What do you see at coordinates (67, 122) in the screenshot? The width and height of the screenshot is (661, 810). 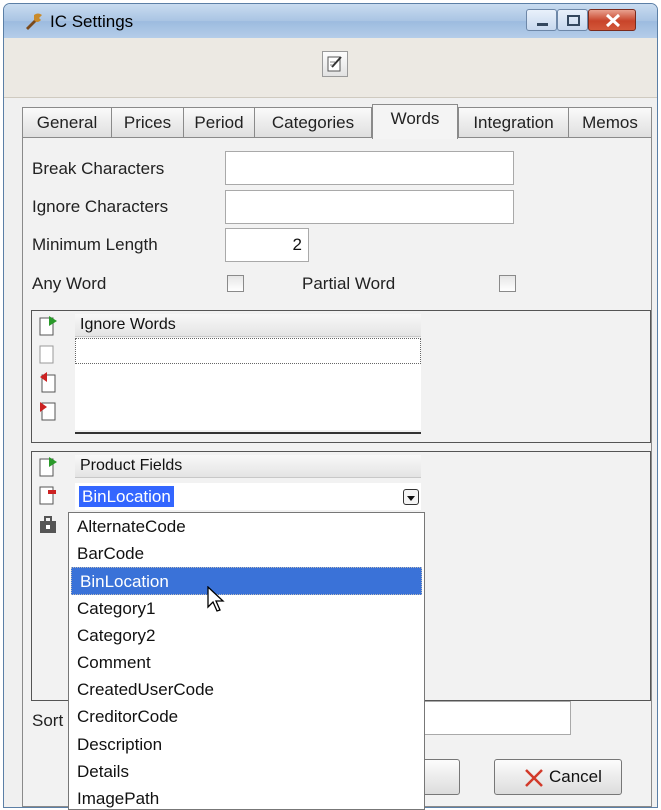 I see `tab-general: General` at bounding box center [67, 122].